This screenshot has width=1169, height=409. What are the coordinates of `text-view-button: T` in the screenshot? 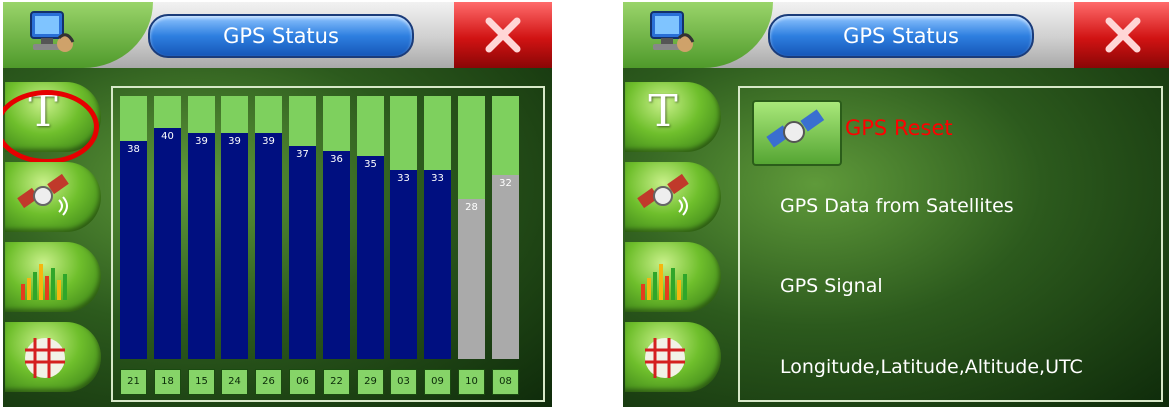 It's located at (673, 117).